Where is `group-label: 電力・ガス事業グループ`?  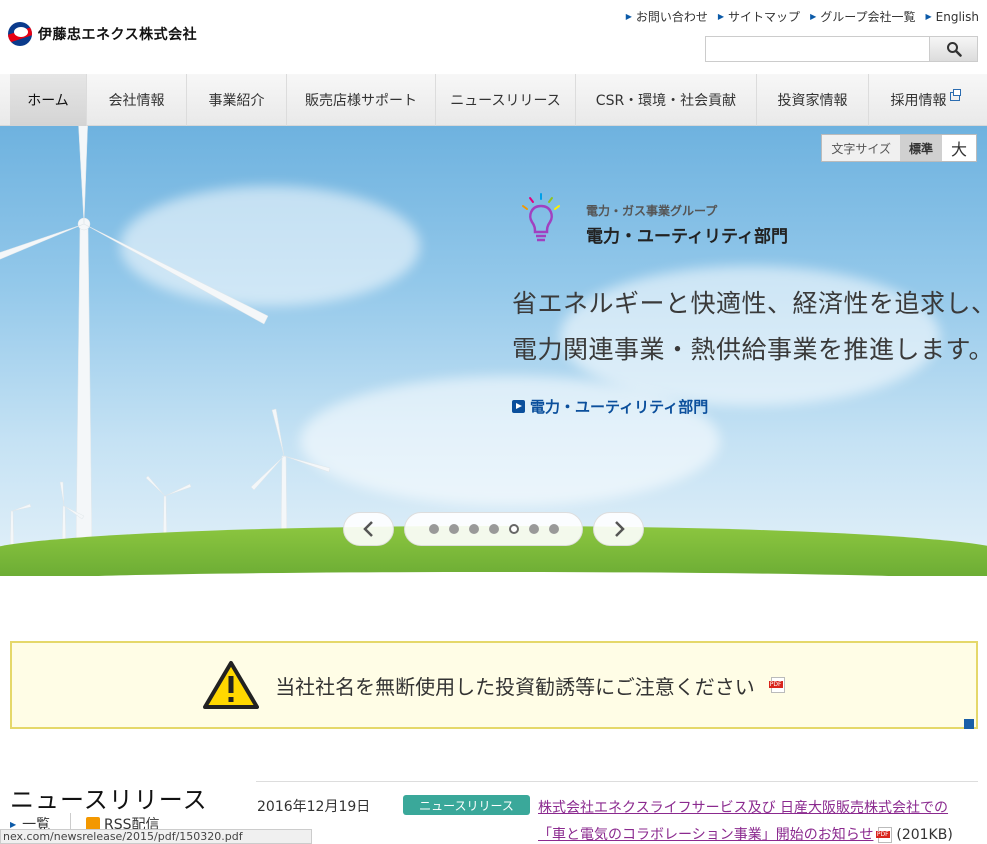 group-label: 電力・ガス事業グループ is located at coordinates (652, 211).